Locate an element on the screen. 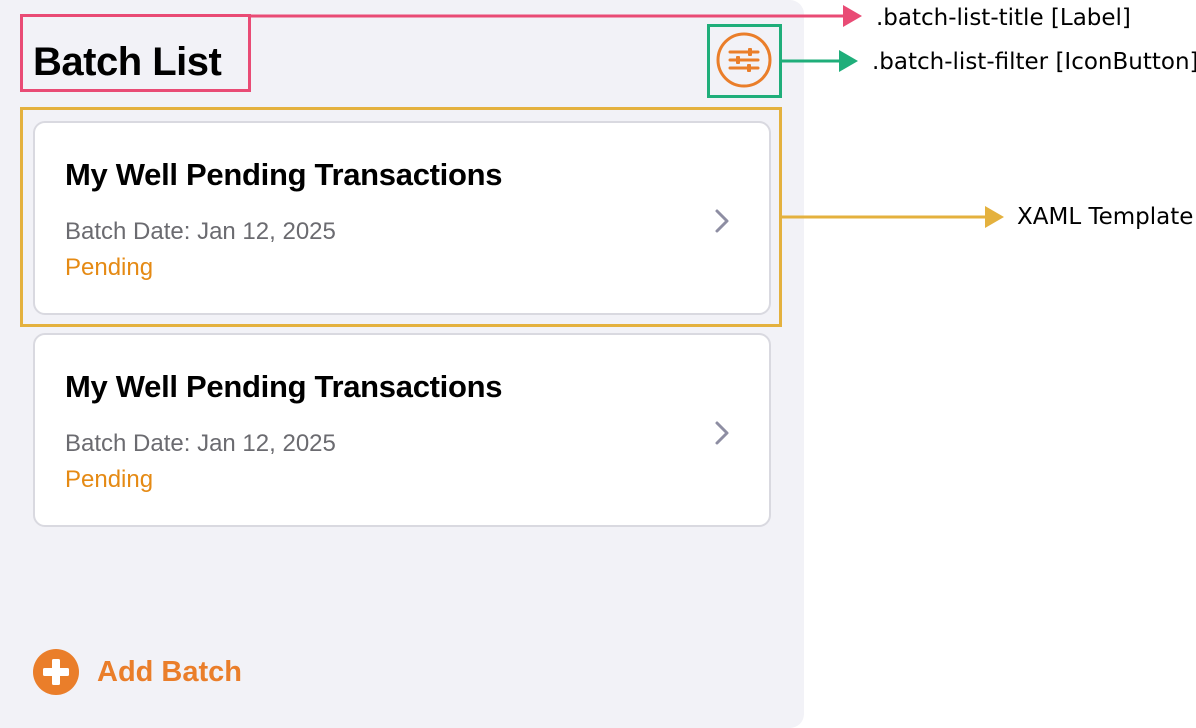 This screenshot has height=728, width=1196. page-title: Batch List is located at coordinates (127, 62).